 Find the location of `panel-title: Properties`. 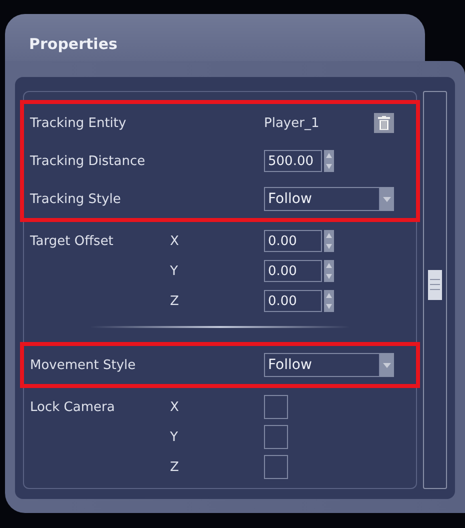

panel-title: Properties is located at coordinates (73, 44).